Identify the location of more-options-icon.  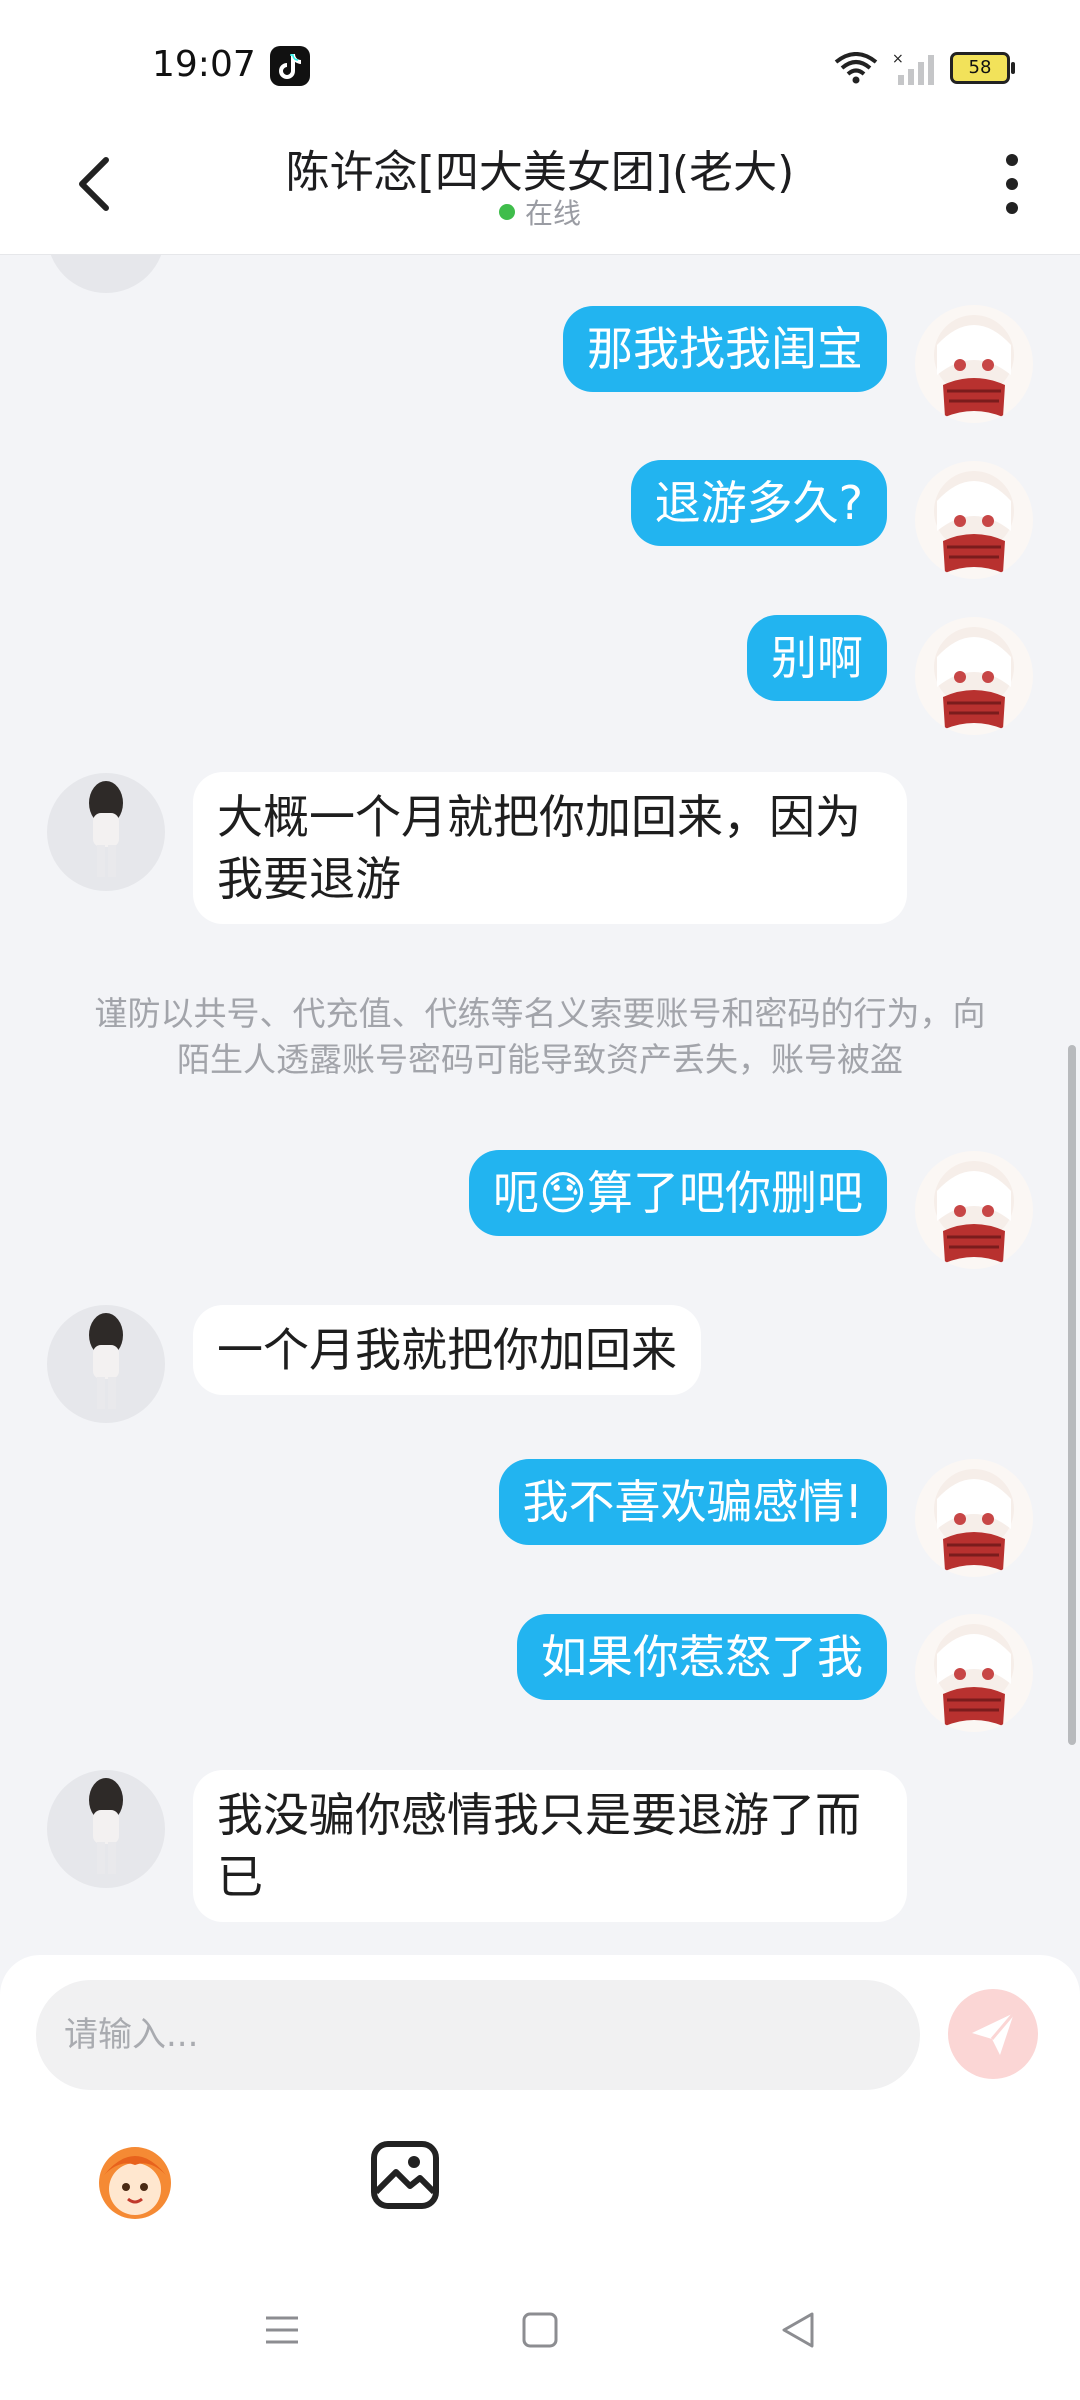
(1012, 184).